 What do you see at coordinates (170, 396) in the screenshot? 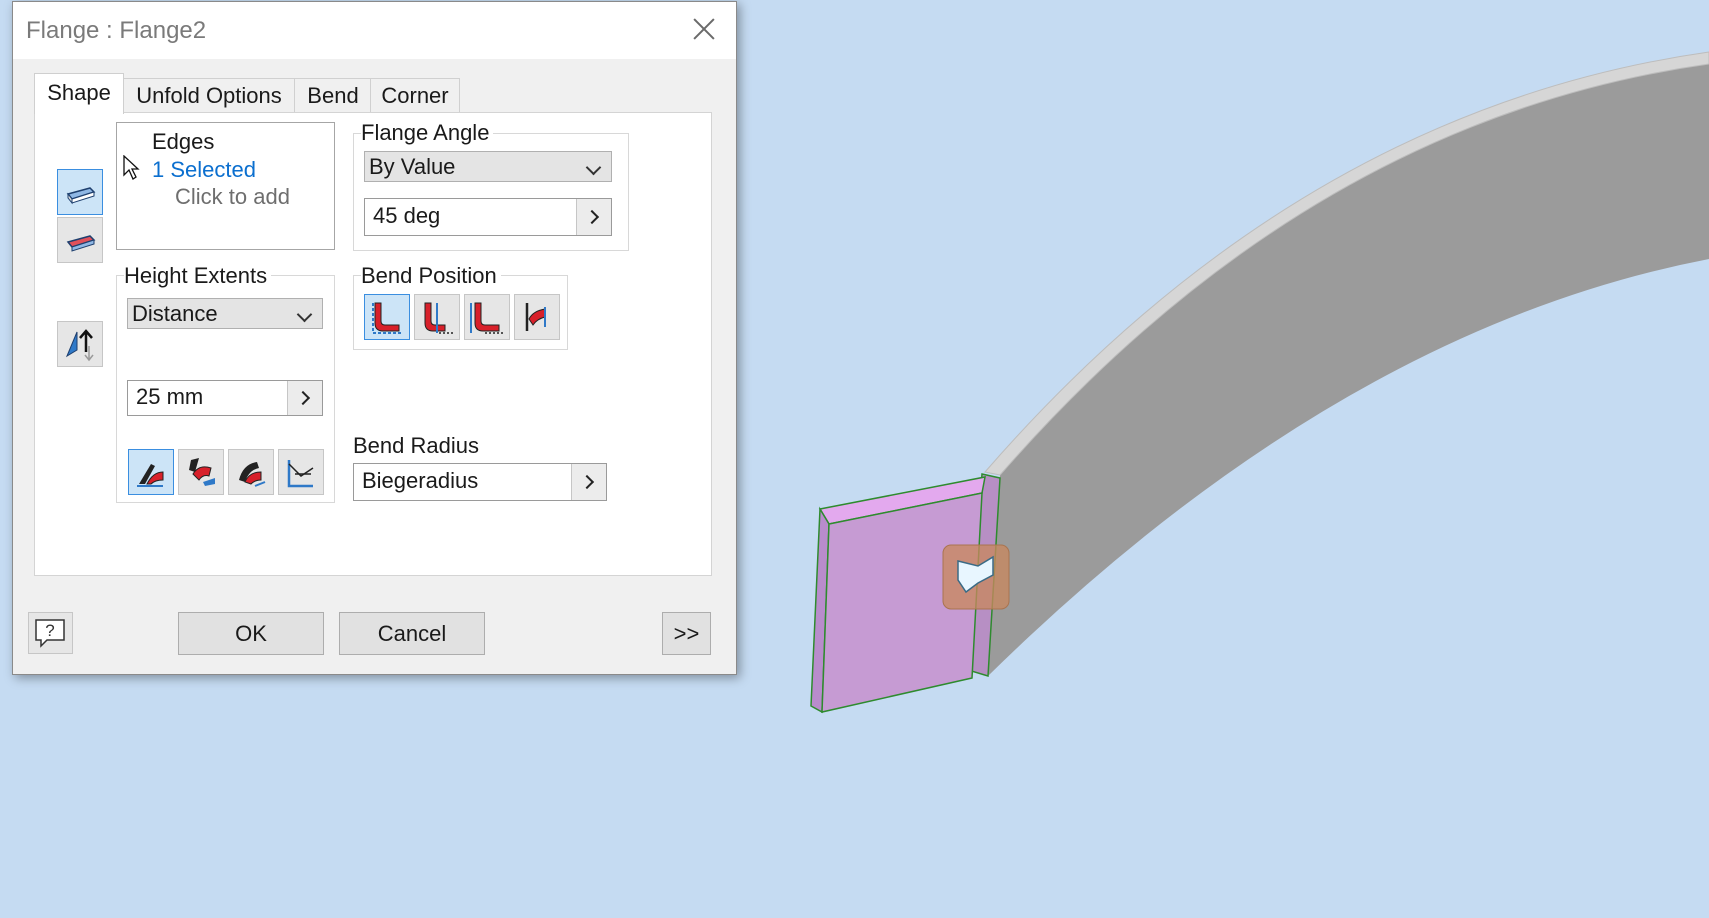
I see `height-distance-value: 25 mm` at bounding box center [170, 396].